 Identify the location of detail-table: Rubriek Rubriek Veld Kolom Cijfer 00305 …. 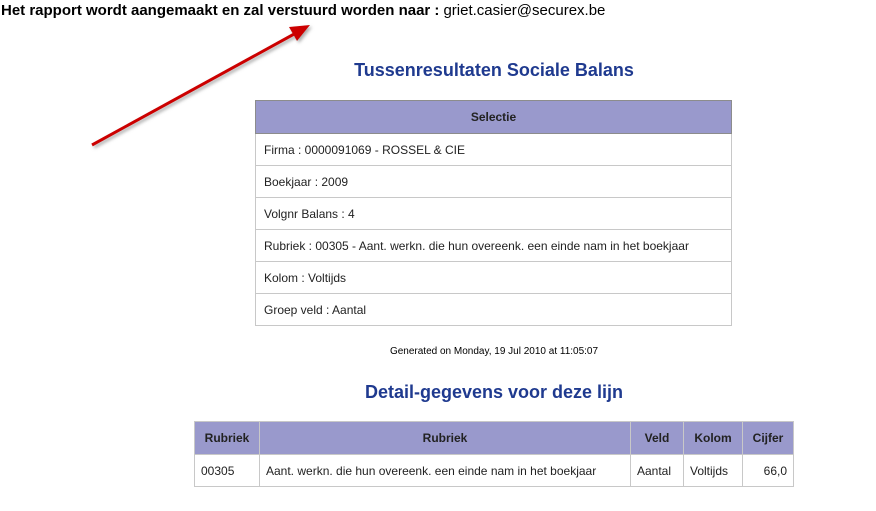
(494, 454).